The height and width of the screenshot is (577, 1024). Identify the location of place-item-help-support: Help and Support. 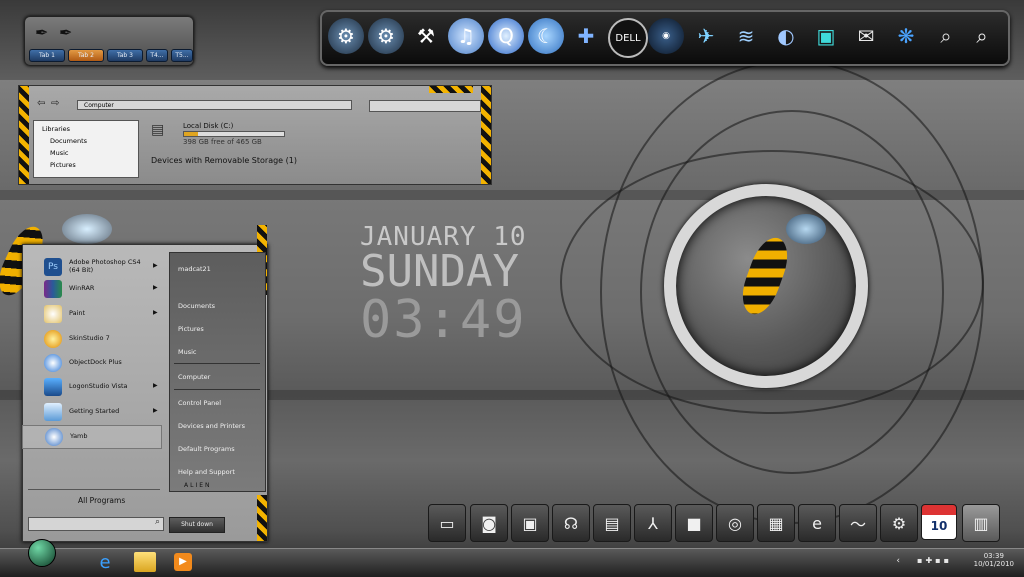
(206, 472).